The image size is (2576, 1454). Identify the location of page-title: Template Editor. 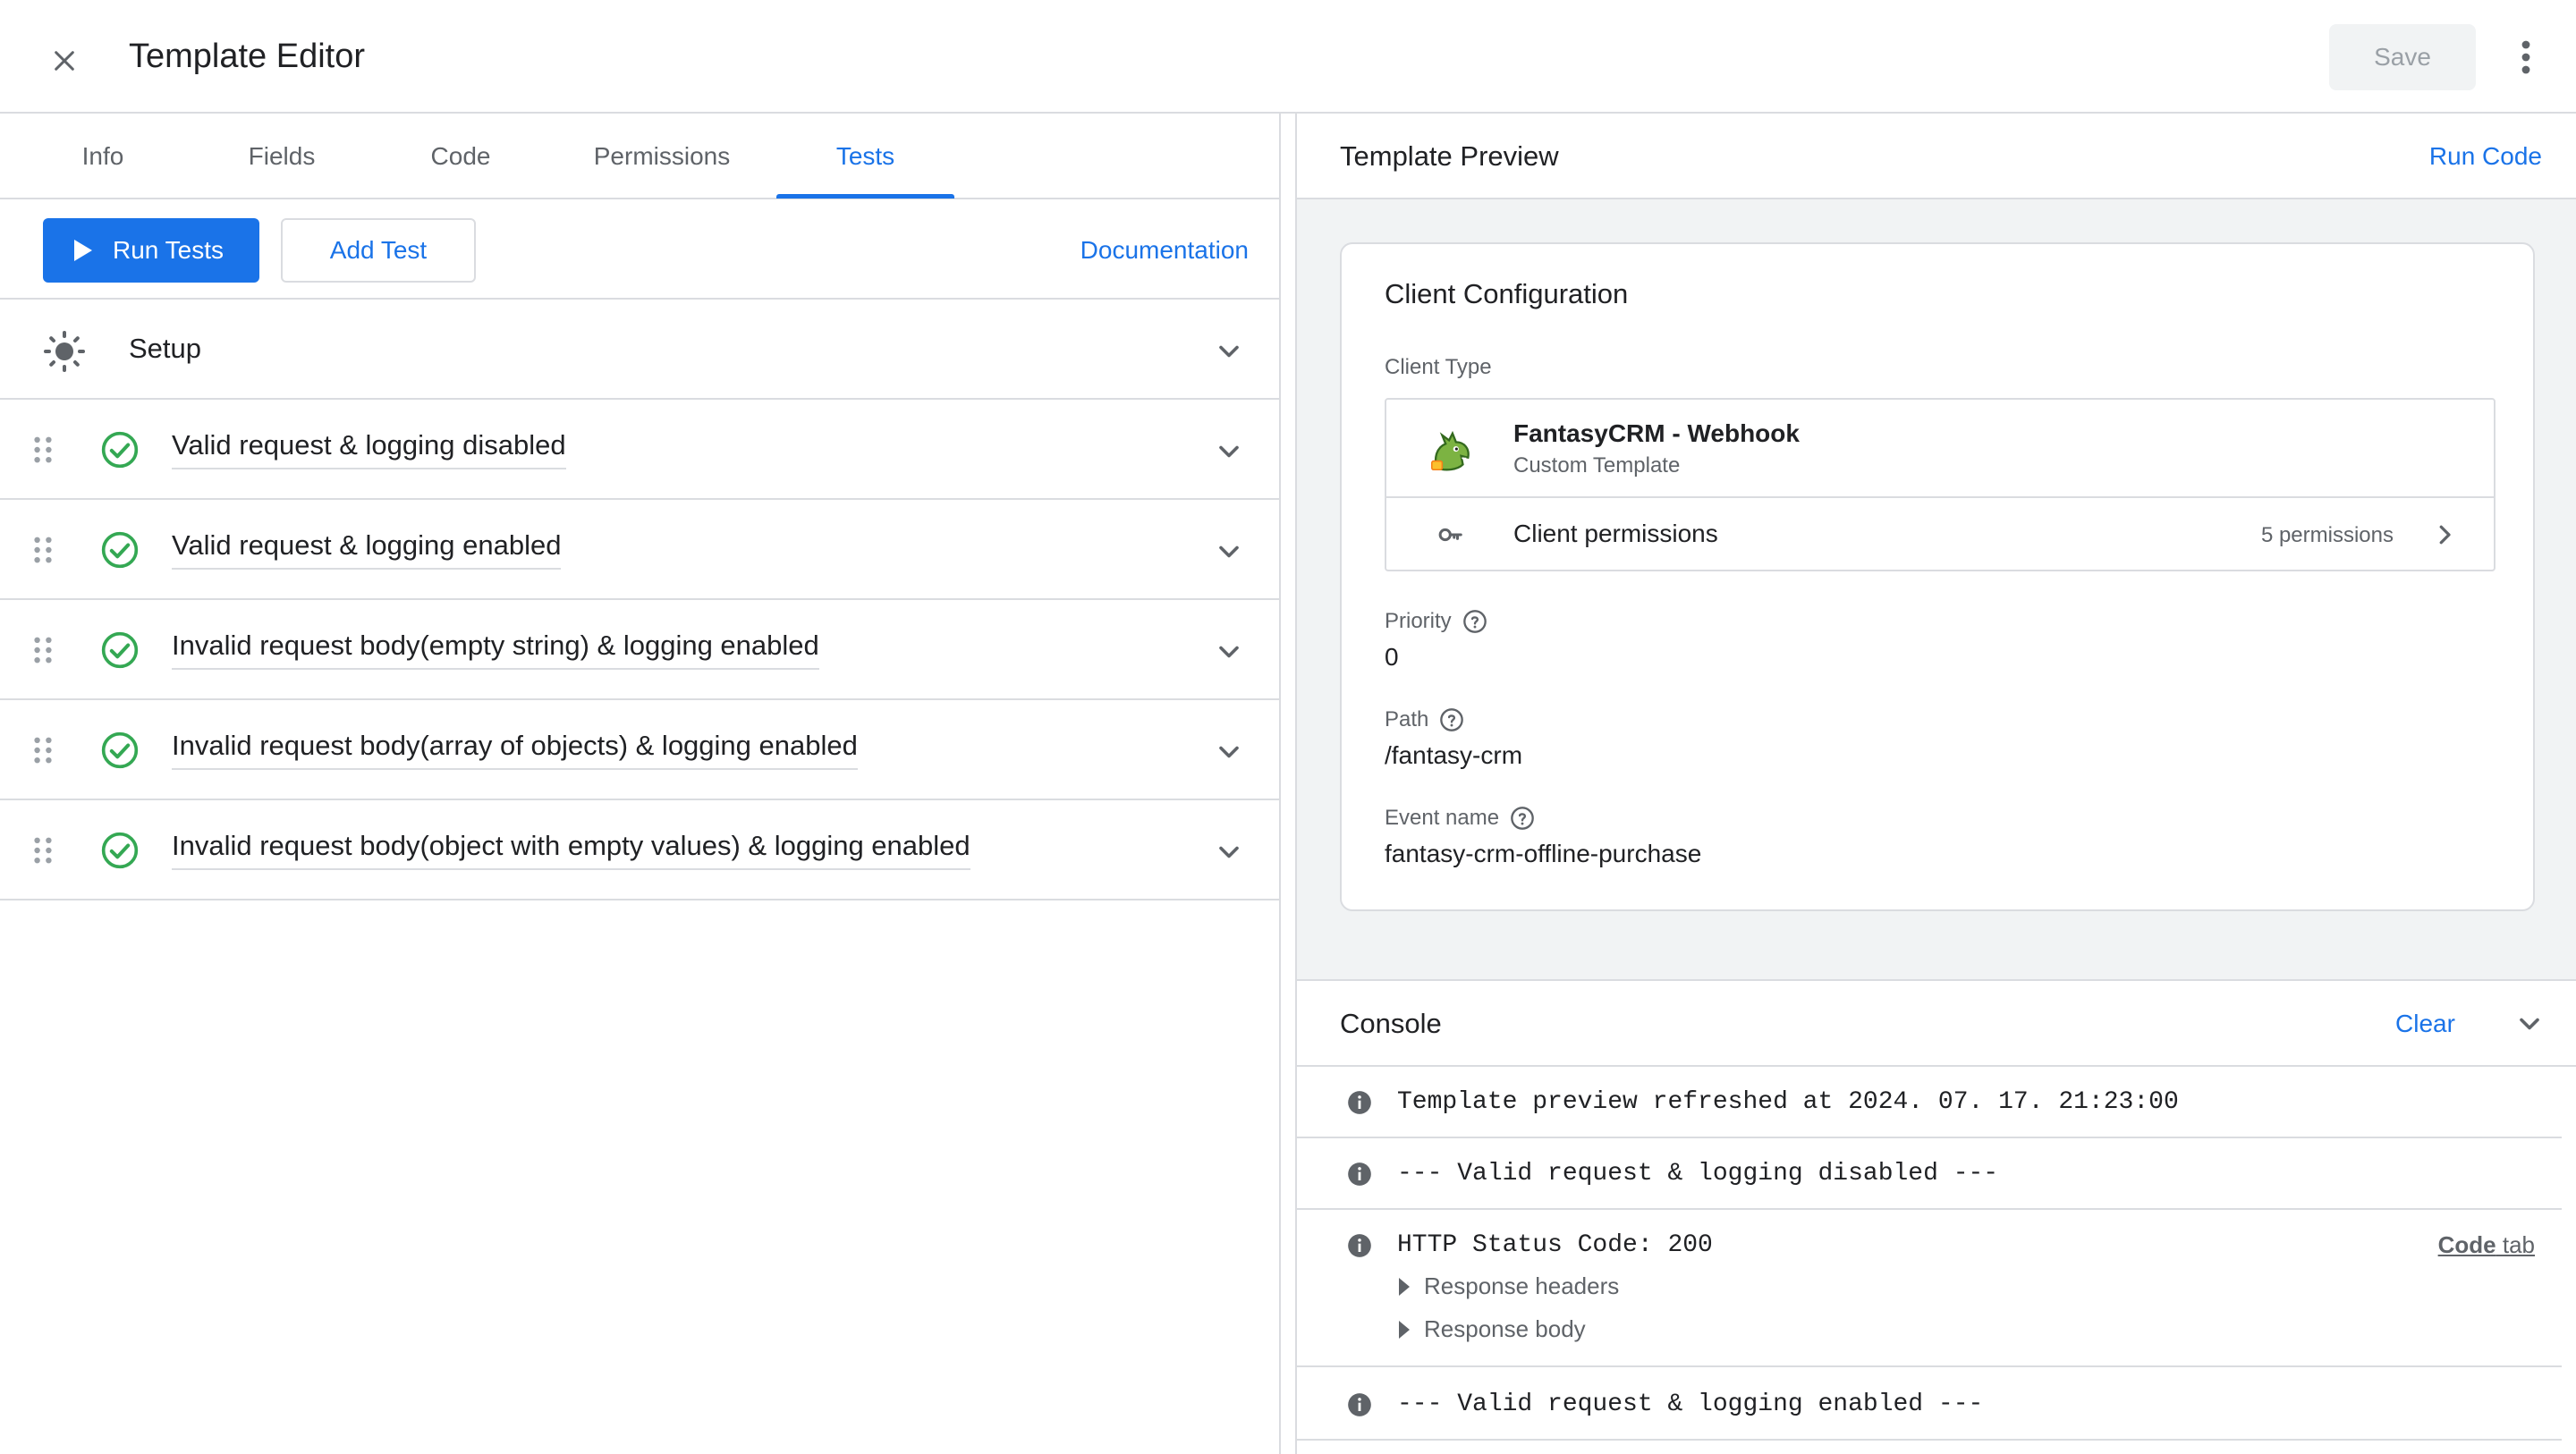
(247, 57).